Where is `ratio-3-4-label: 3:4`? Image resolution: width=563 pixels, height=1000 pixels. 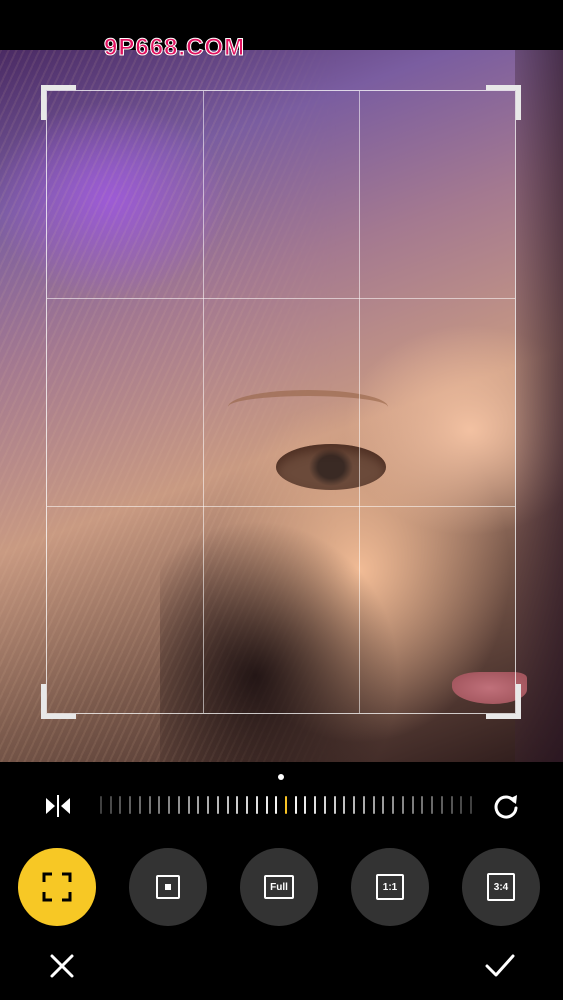 ratio-3-4-label: 3:4 is located at coordinates (501, 887).